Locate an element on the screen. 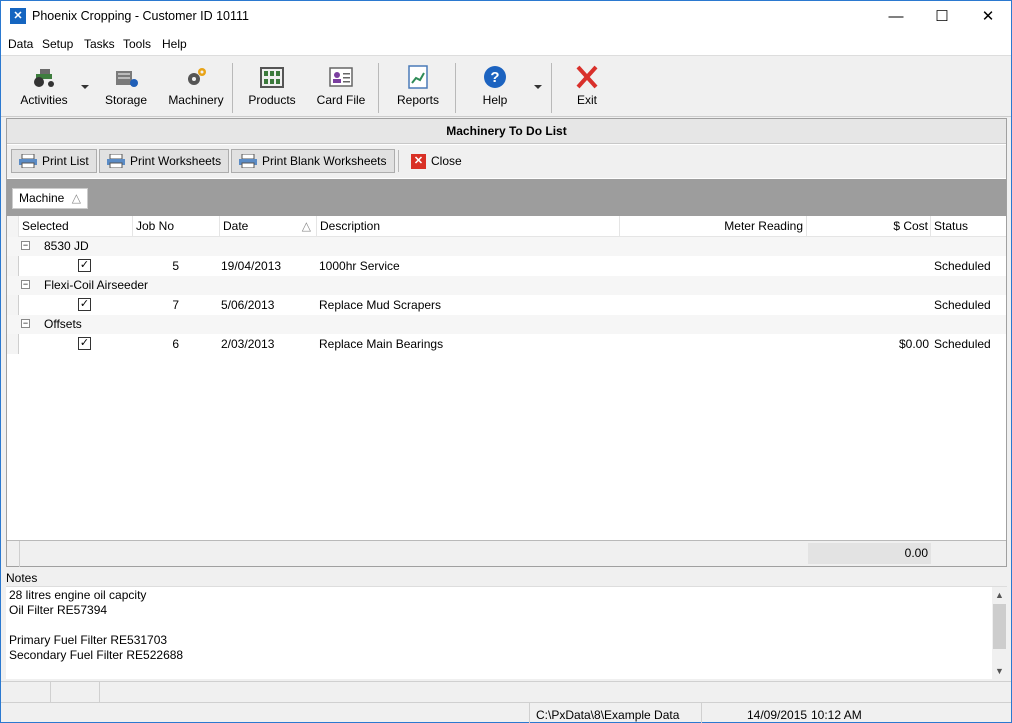 The width and height of the screenshot is (1012, 723). status-divider is located at coordinates (506, 702).